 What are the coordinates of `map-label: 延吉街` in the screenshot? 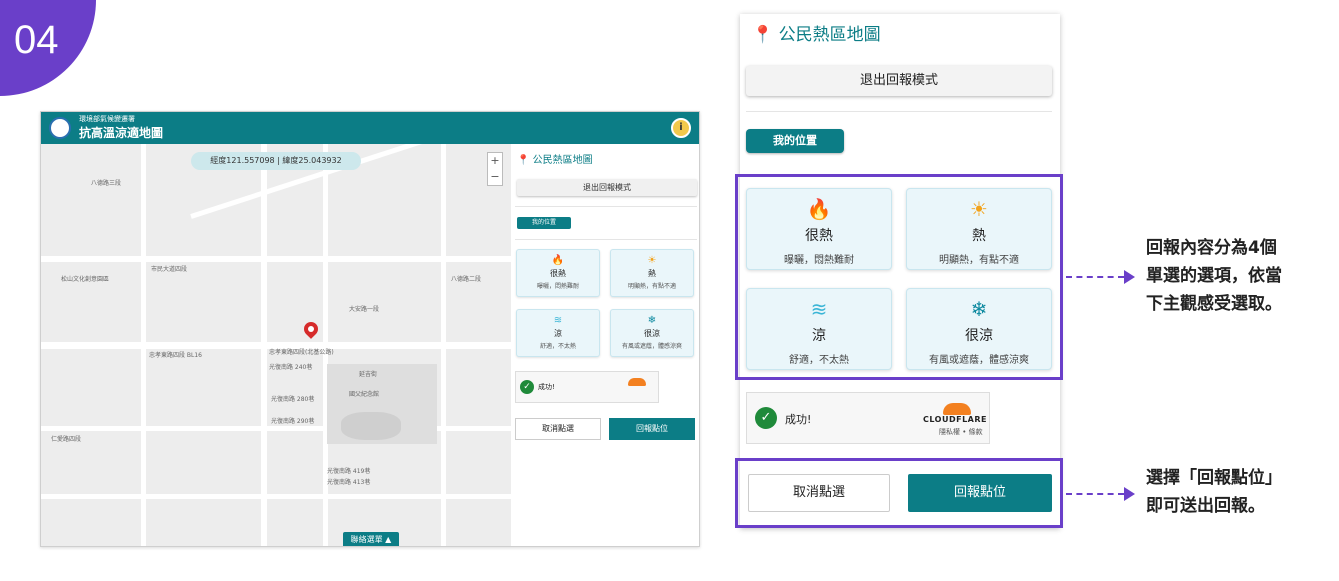 It's located at (368, 374).